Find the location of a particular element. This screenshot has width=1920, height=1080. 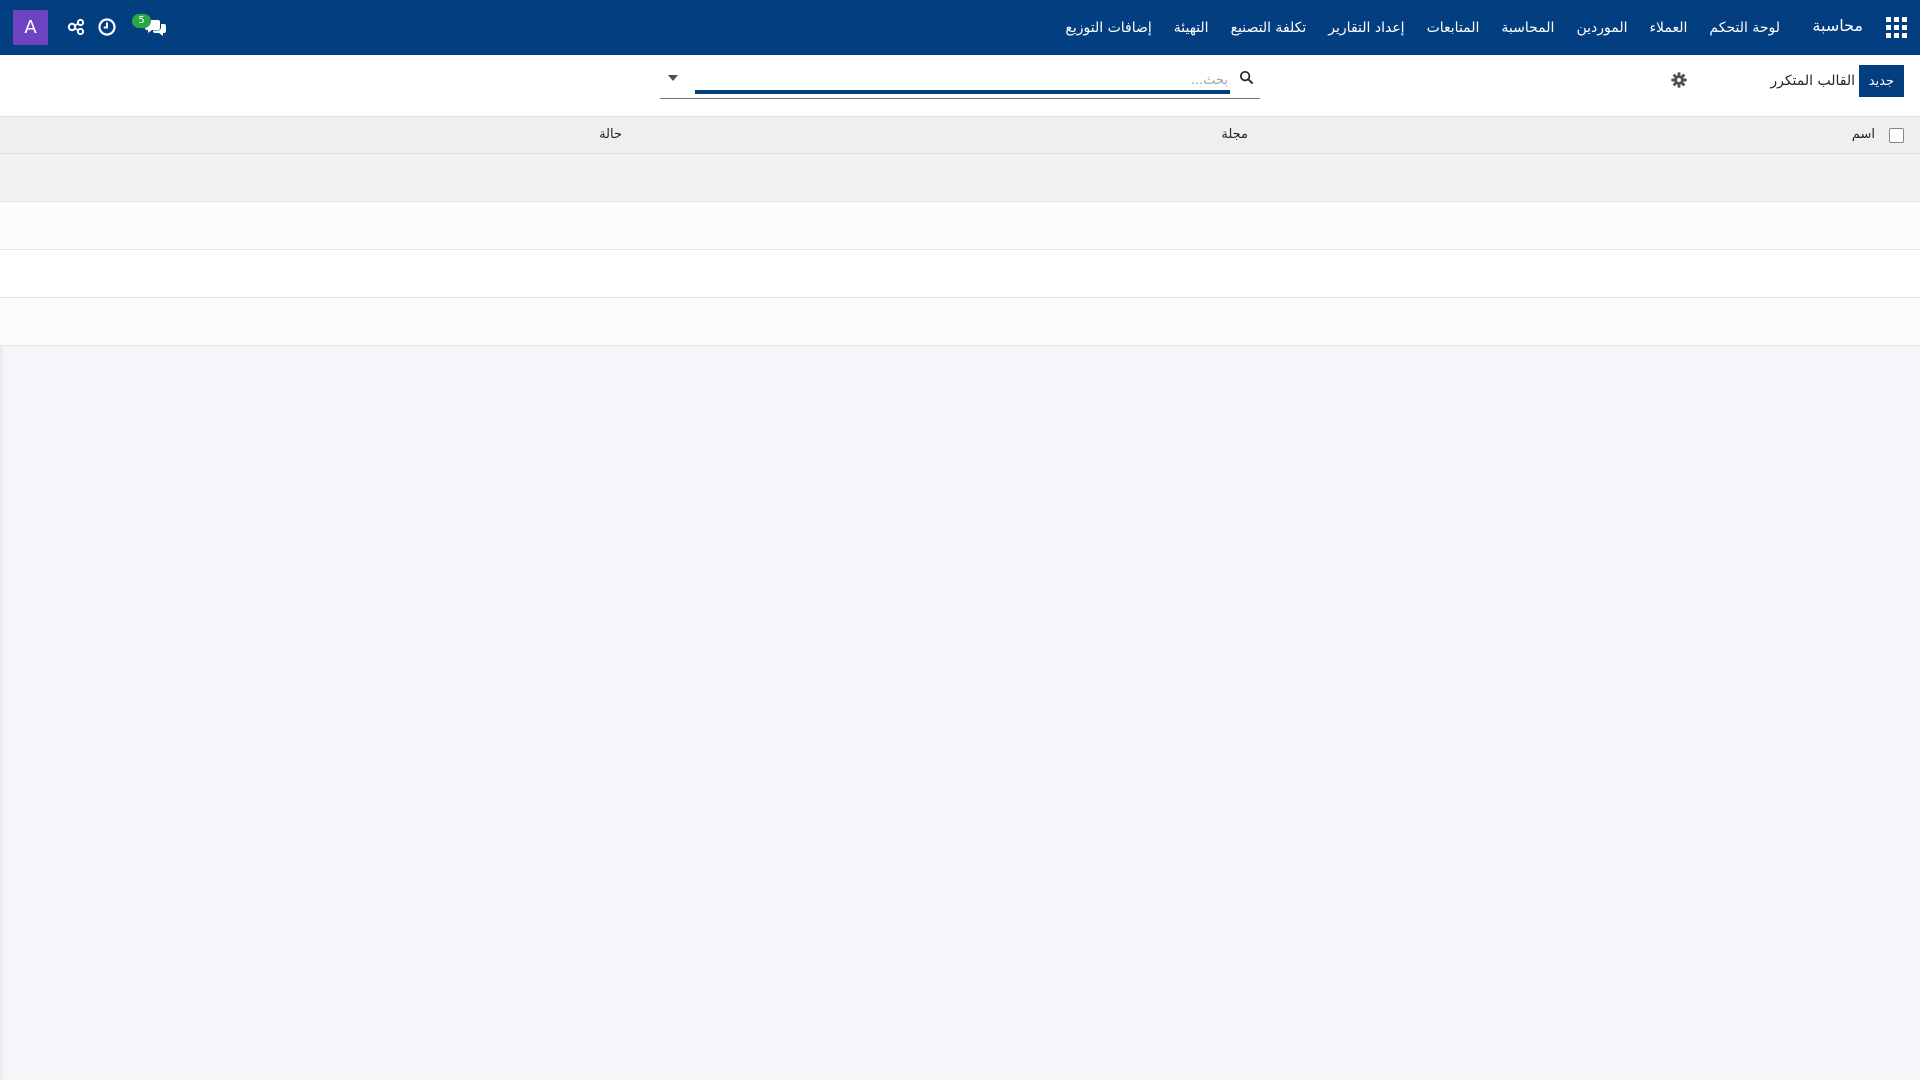

column-header-state: حالة is located at coordinates (610, 134).